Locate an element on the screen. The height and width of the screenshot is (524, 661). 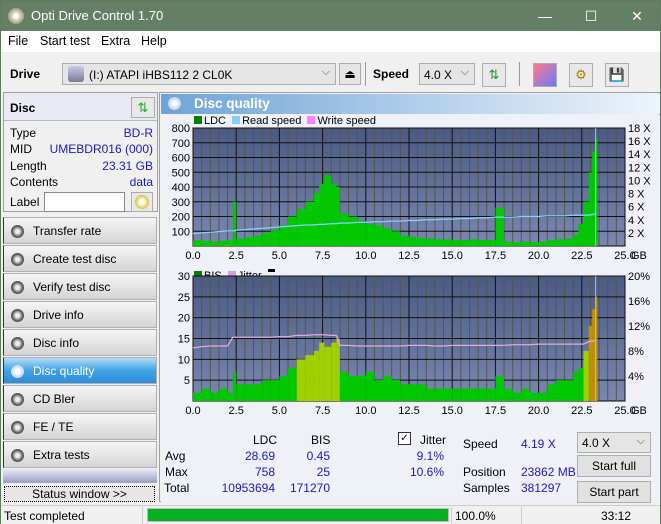
progress-bar is located at coordinates (298, 515).